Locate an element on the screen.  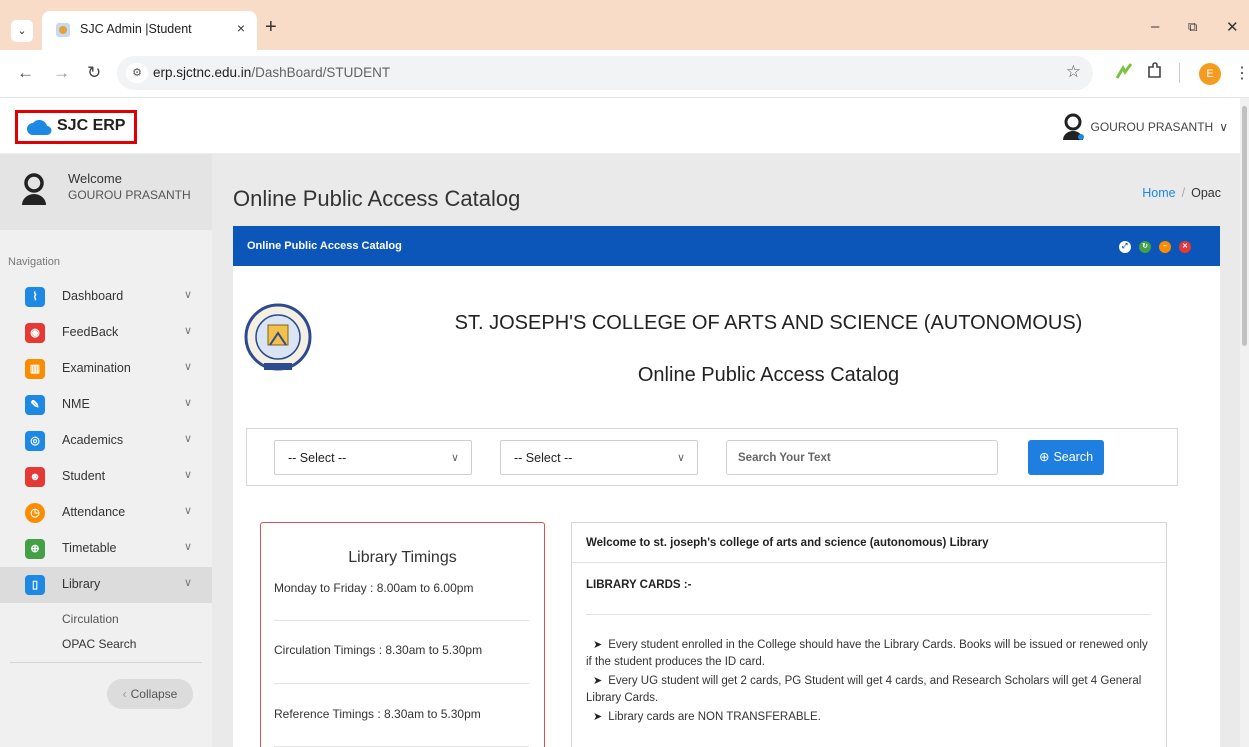
toolbar-divider is located at coordinates (1179, 73).